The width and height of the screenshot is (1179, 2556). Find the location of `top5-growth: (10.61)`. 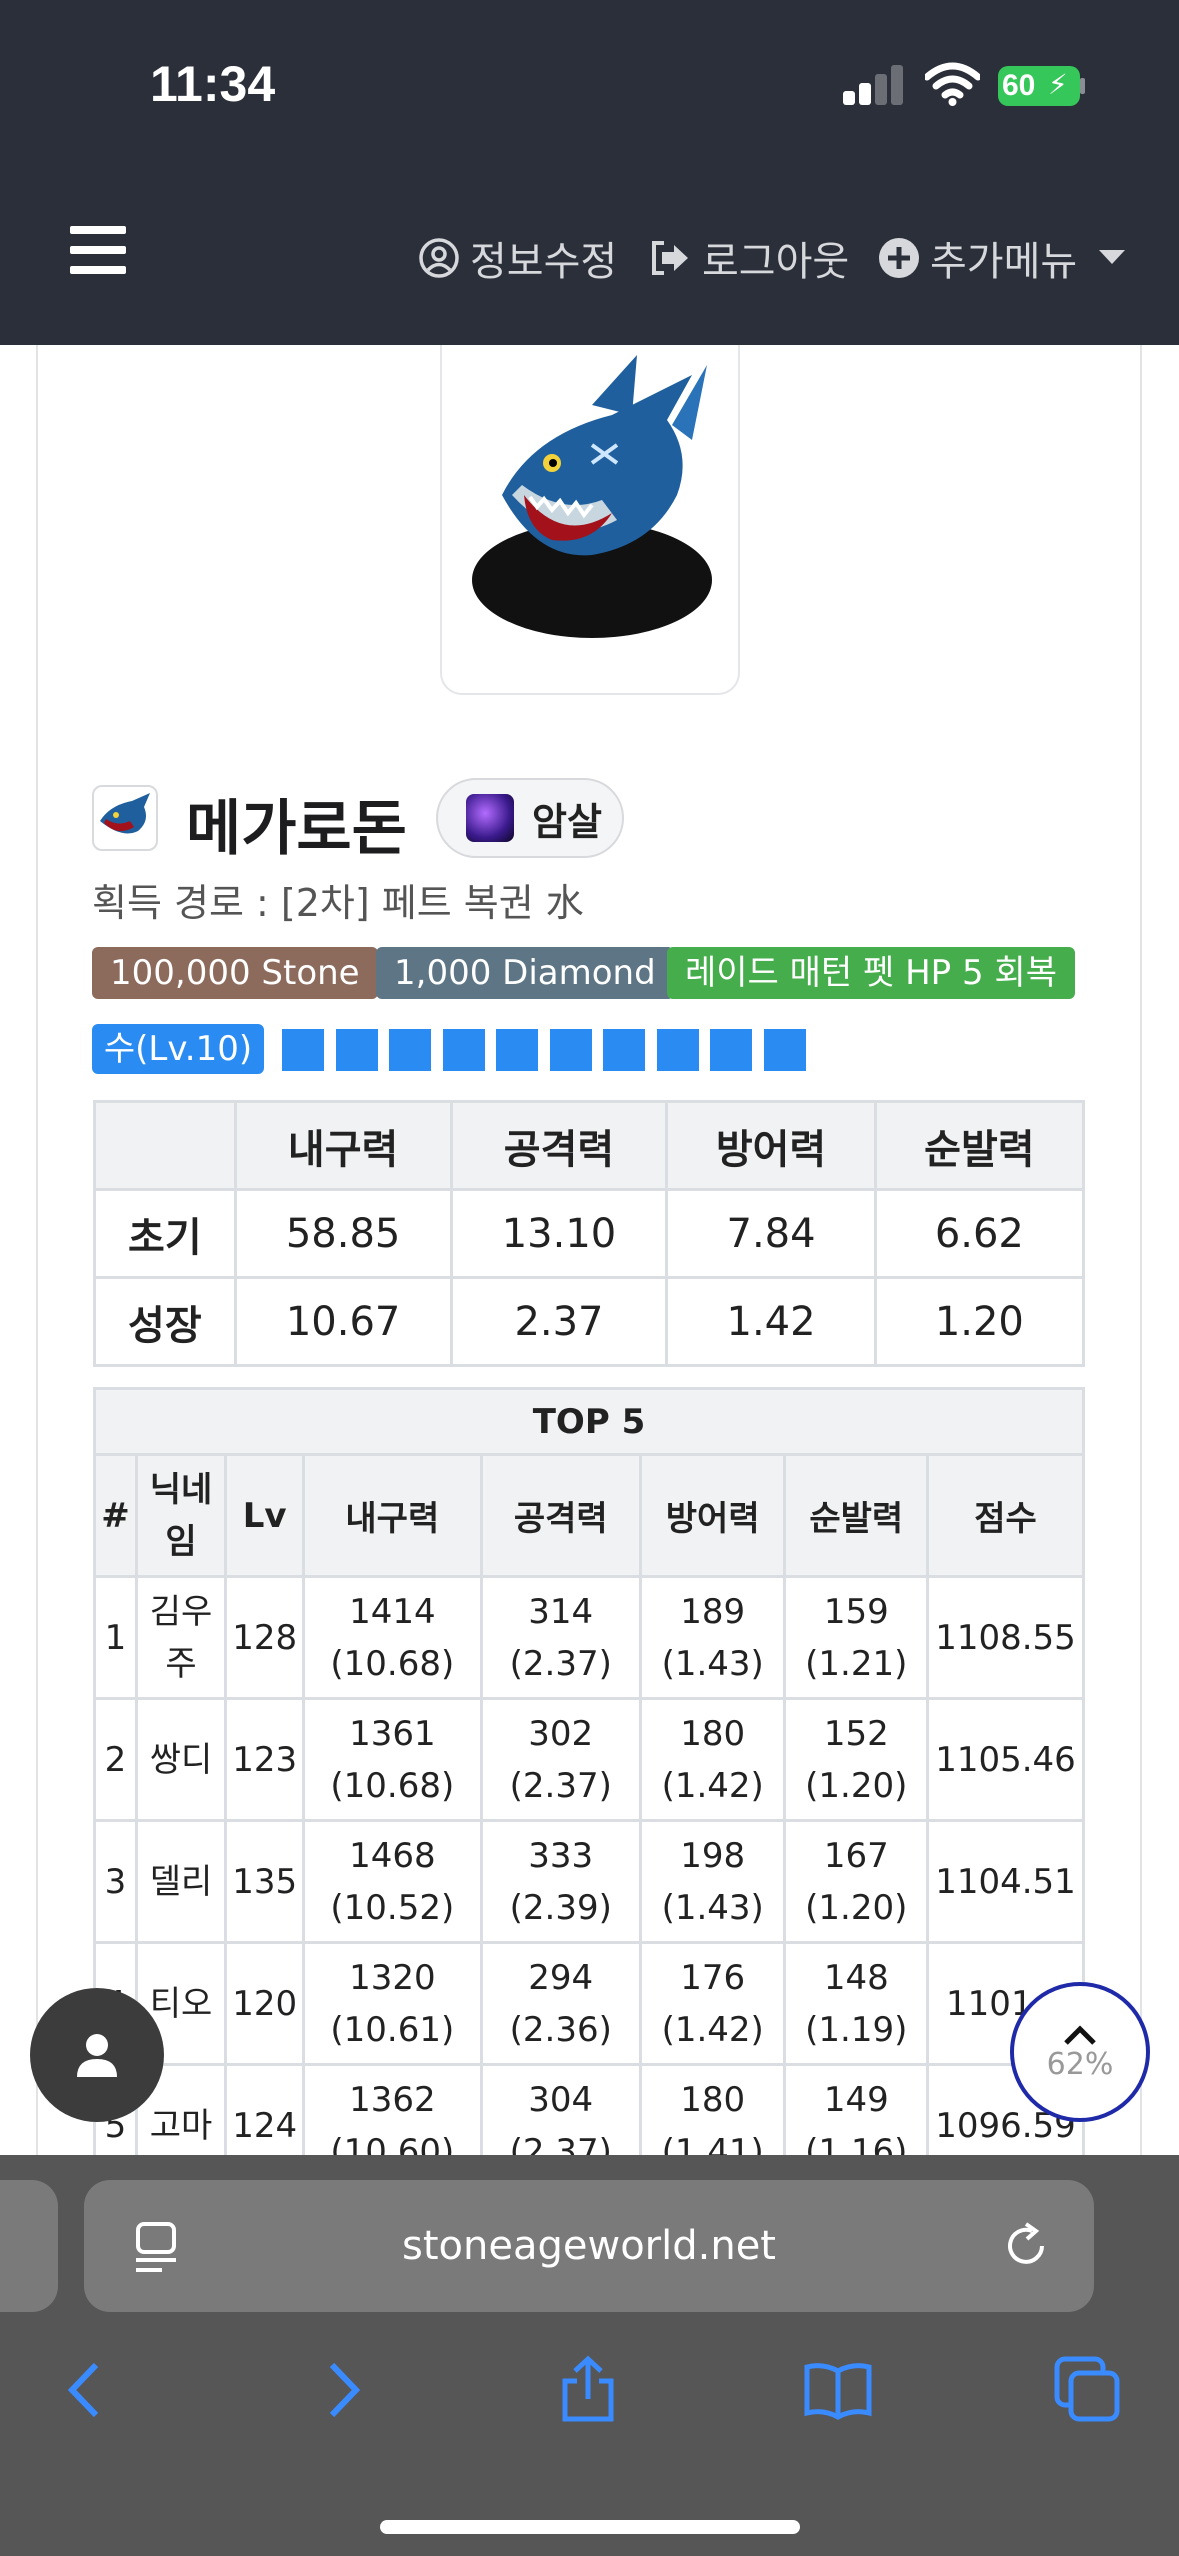

top5-growth: (10.61) is located at coordinates (392, 2029).